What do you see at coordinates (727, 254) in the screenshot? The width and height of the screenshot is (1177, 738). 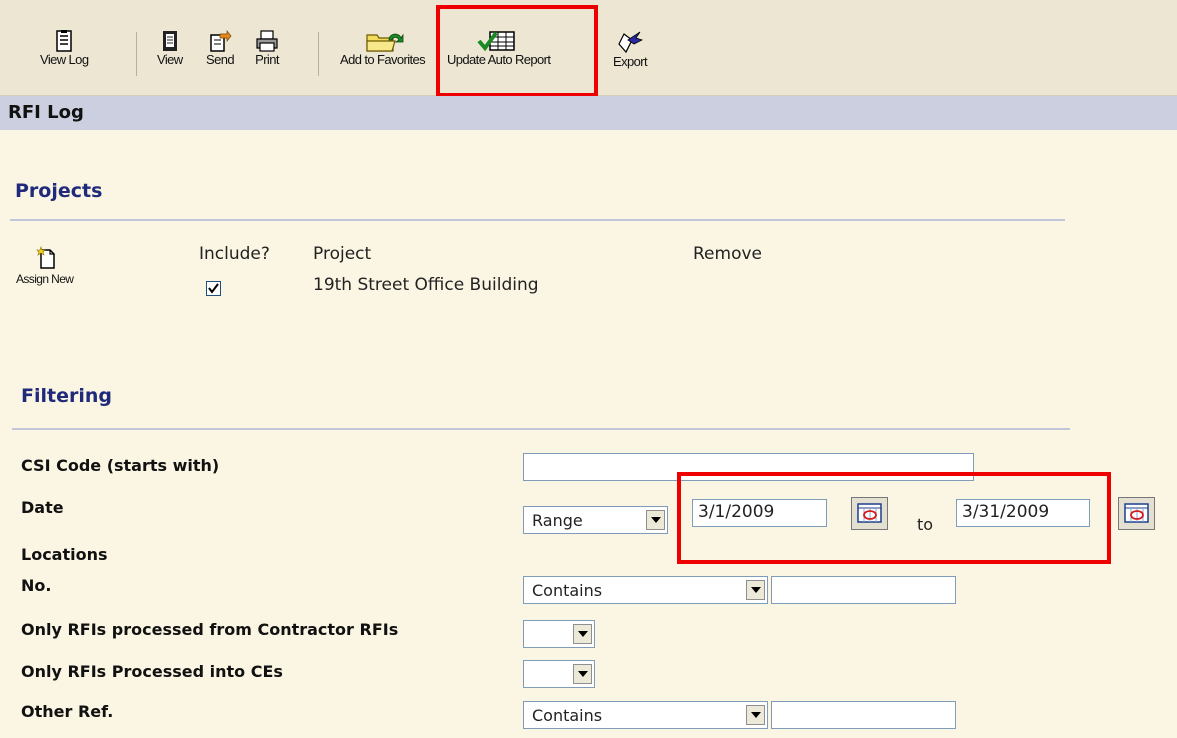 I see `remove-column-header: Remove` at bounding box center [727, 254].